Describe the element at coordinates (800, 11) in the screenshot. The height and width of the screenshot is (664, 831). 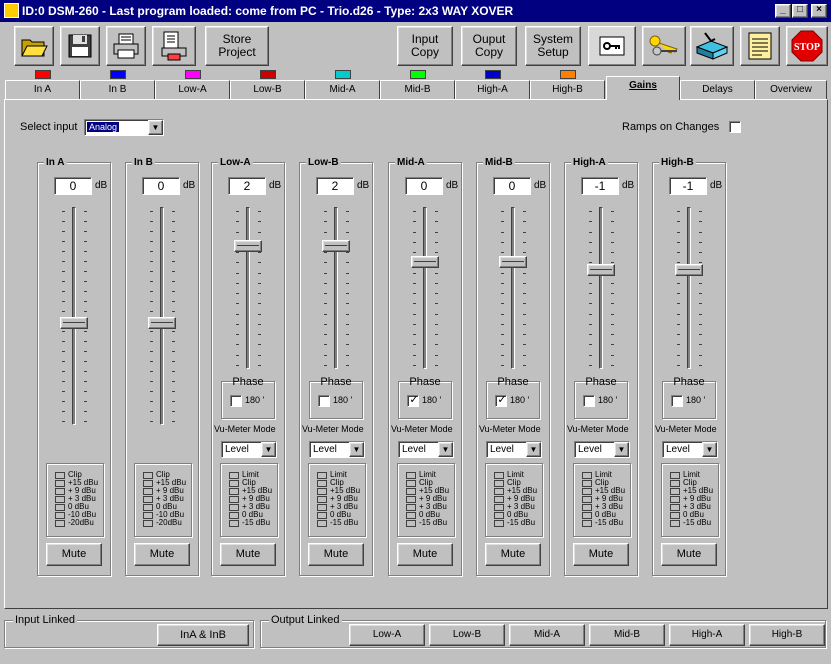
I see `maximize-button: □` at that location.